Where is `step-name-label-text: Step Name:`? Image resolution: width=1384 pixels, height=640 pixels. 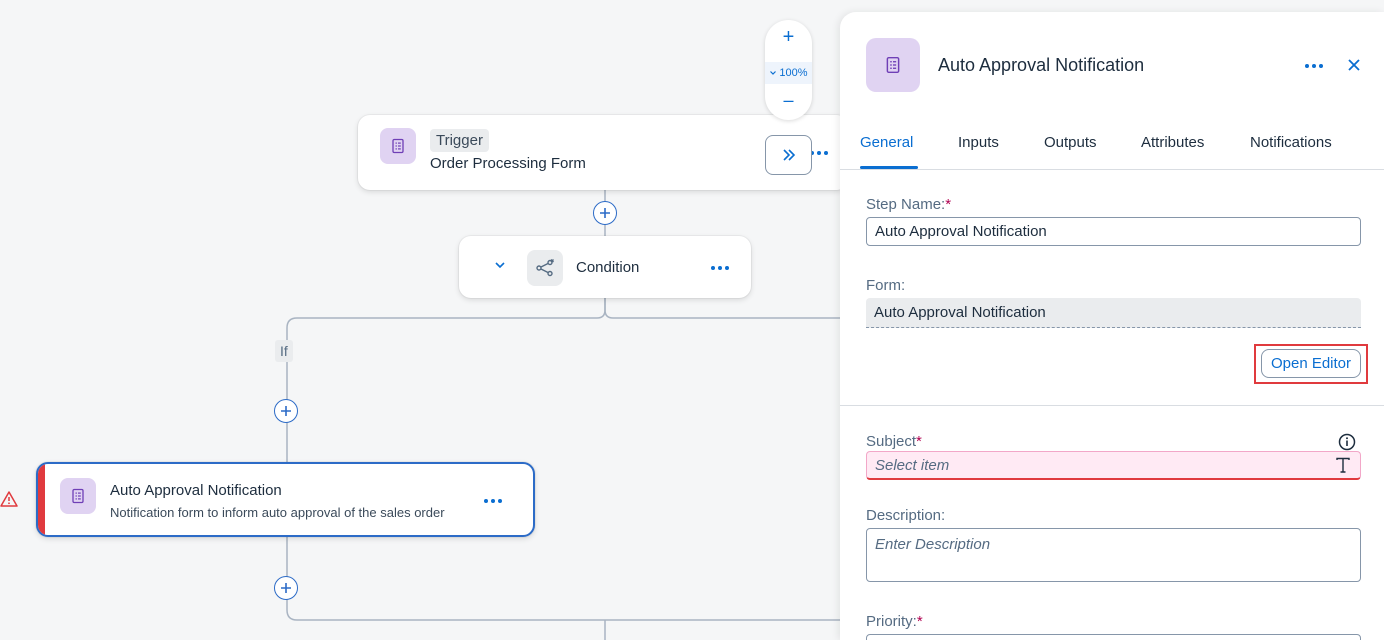
step-name-label-text: Step Name: is located at coordinates (906, 204).